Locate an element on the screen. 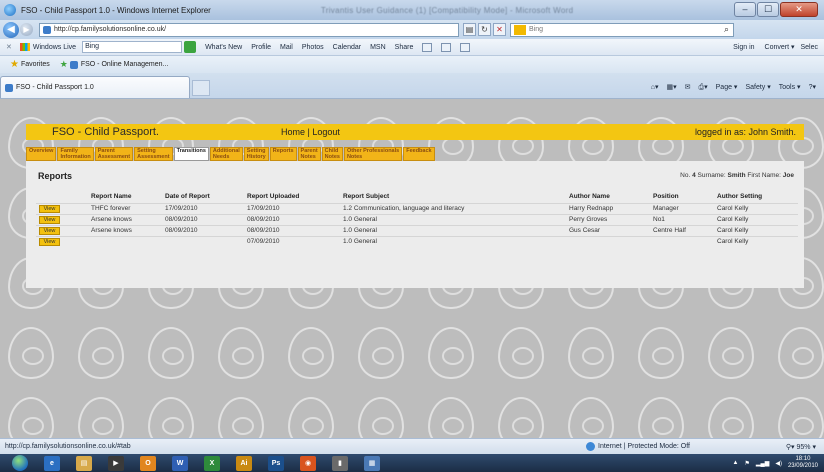 The height and width of the screenshot is (472, 824). outlook-taskbar-icon: O is located at coordinates (148, 463).